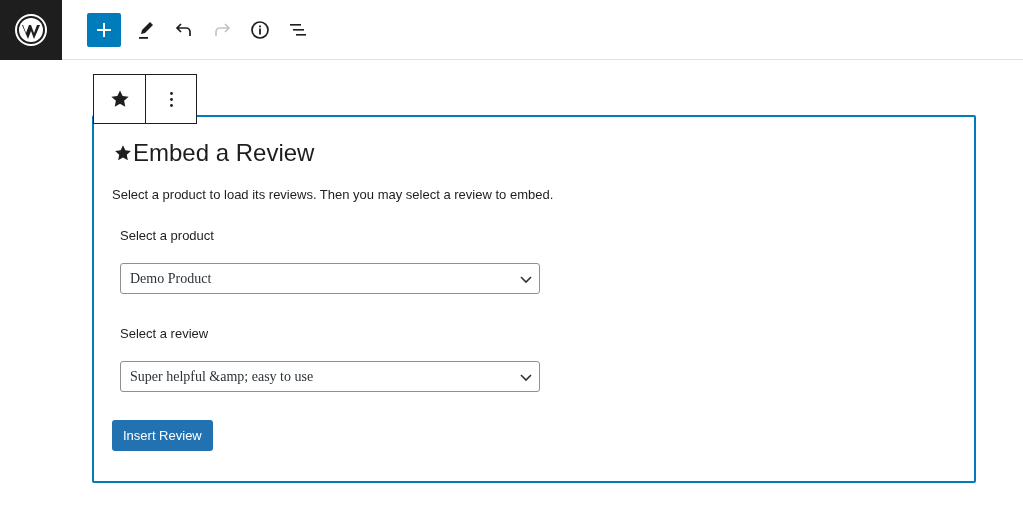 The image size is (1023, 509). What do you see at coordinates (31, 30) in the screenshot?
I see `wordpress-logo` at bounding box center [31, 30].